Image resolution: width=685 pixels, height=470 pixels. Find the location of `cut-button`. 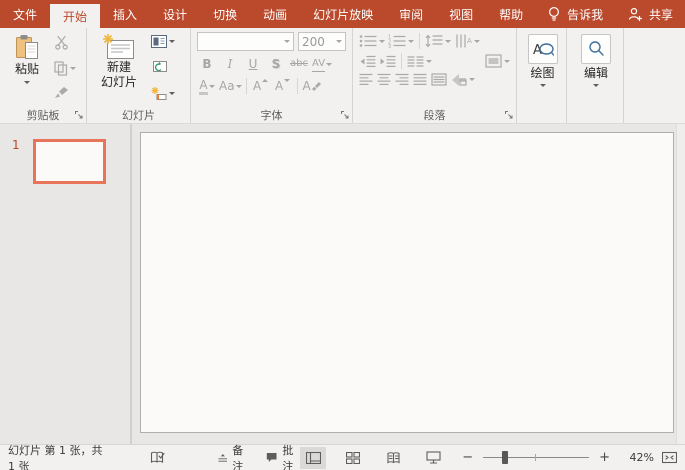

cut-button is located at coordinates (65, 42).